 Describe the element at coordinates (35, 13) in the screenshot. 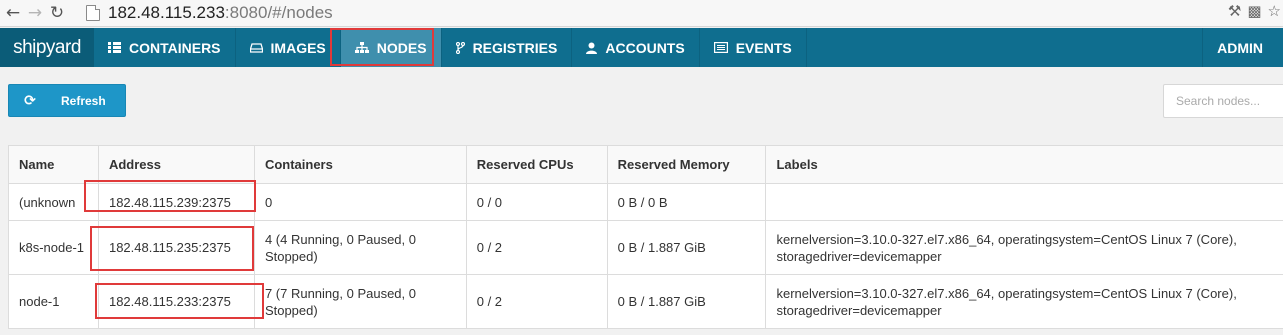

I see `forward-icon: →` at that location.